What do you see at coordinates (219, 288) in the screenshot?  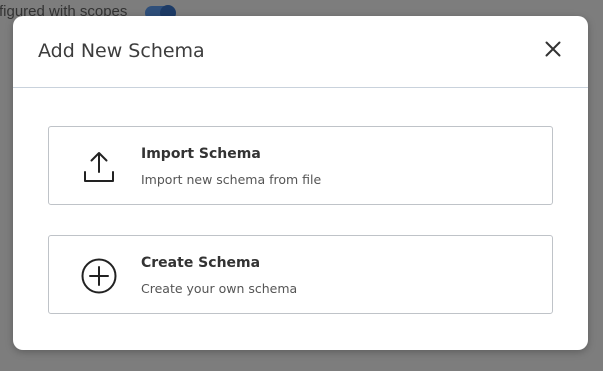 I see `create-schema-description: Create your own schema` at bounding box center [219, 288].